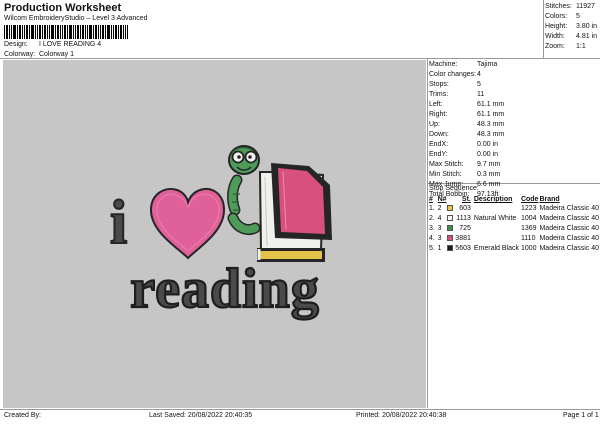 The width and height of the screenshot is (600, 424). What do you see at coordinates (225, 289) in the screenshot?
I see `design-word-reading: reading` at bounding box center [225, 289].